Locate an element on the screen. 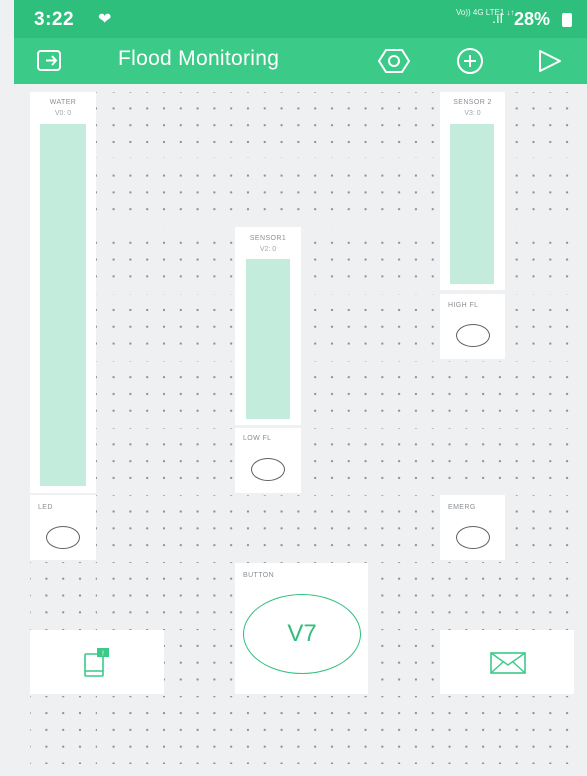  widget-pin: V0: 0 is located at coordinates (63, 113).